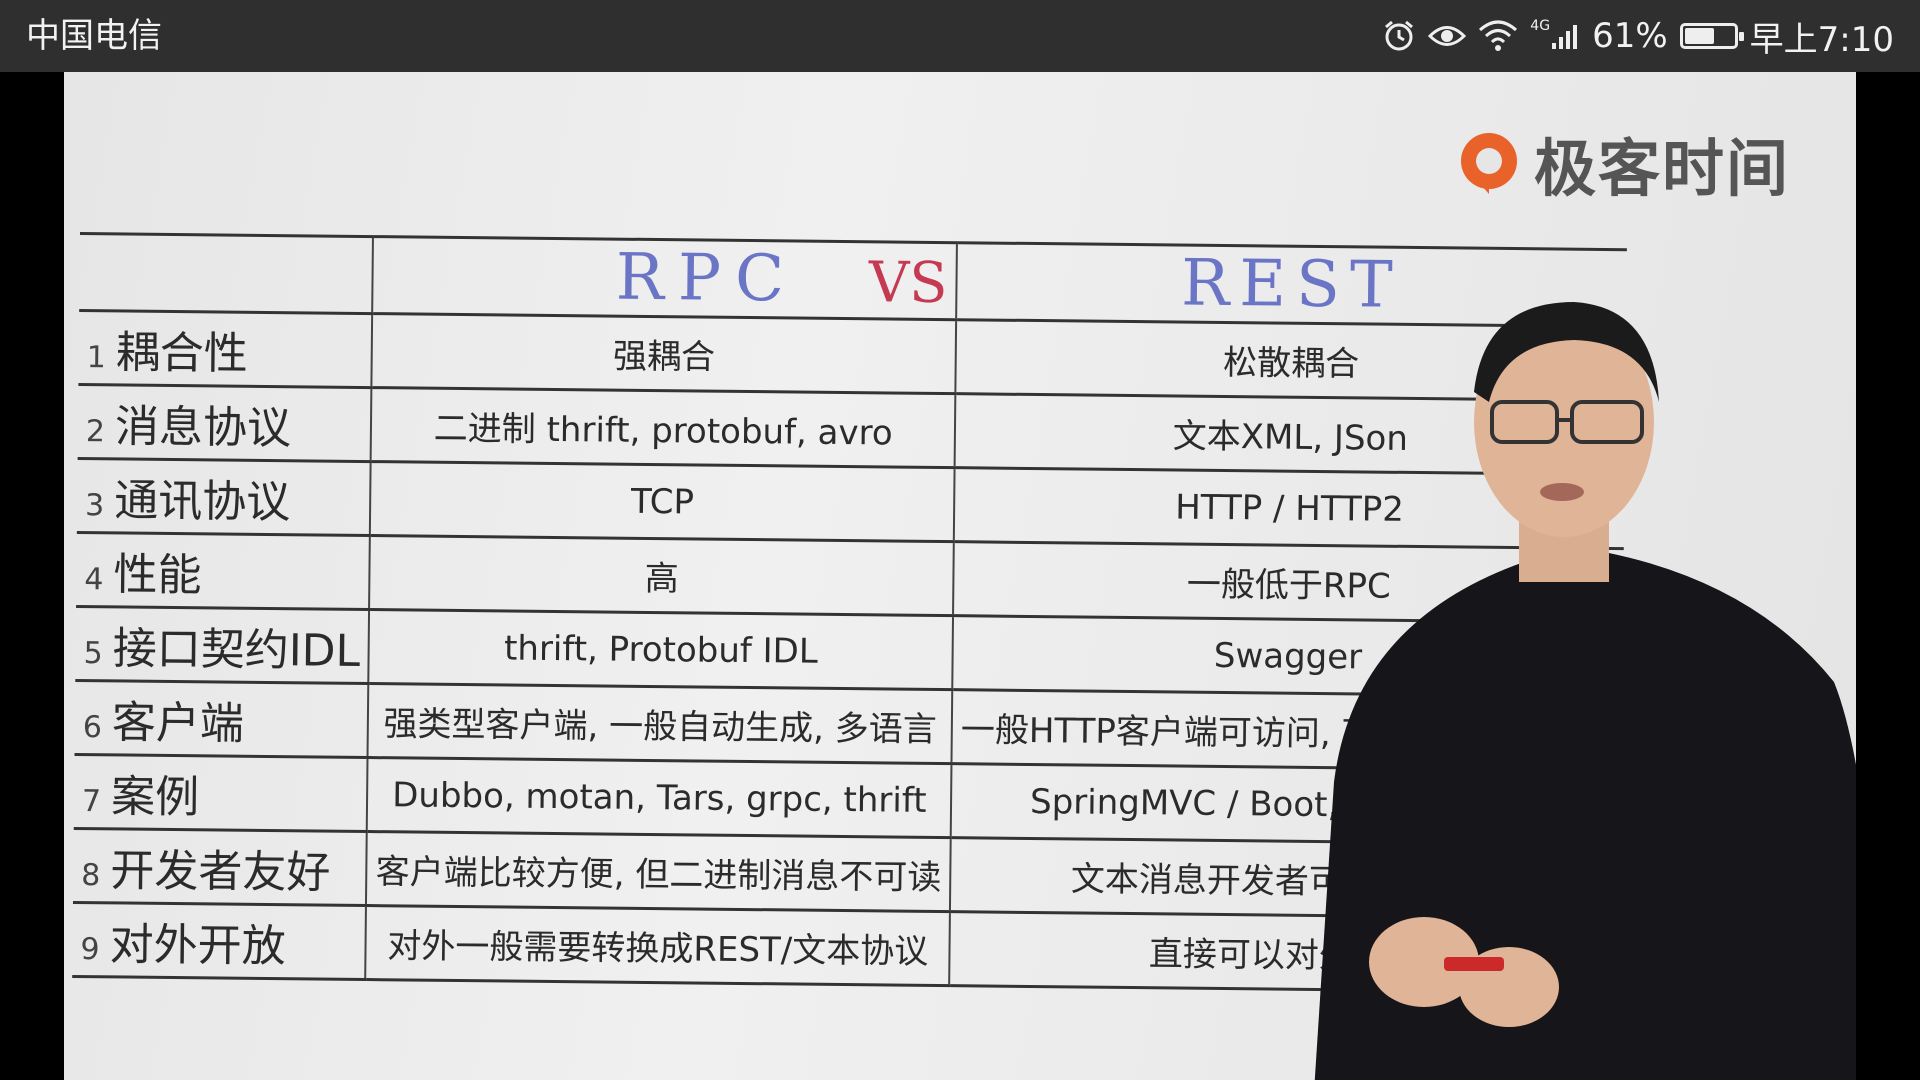  I want to click on row-number: 5, so click(93, 653).